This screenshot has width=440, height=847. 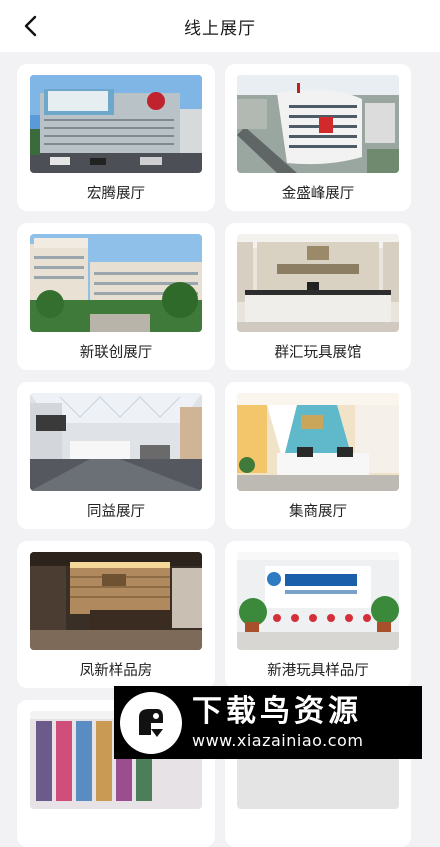 I want to click on showroom-name: 新港玩具样品厅, so click(x=318, y=671).